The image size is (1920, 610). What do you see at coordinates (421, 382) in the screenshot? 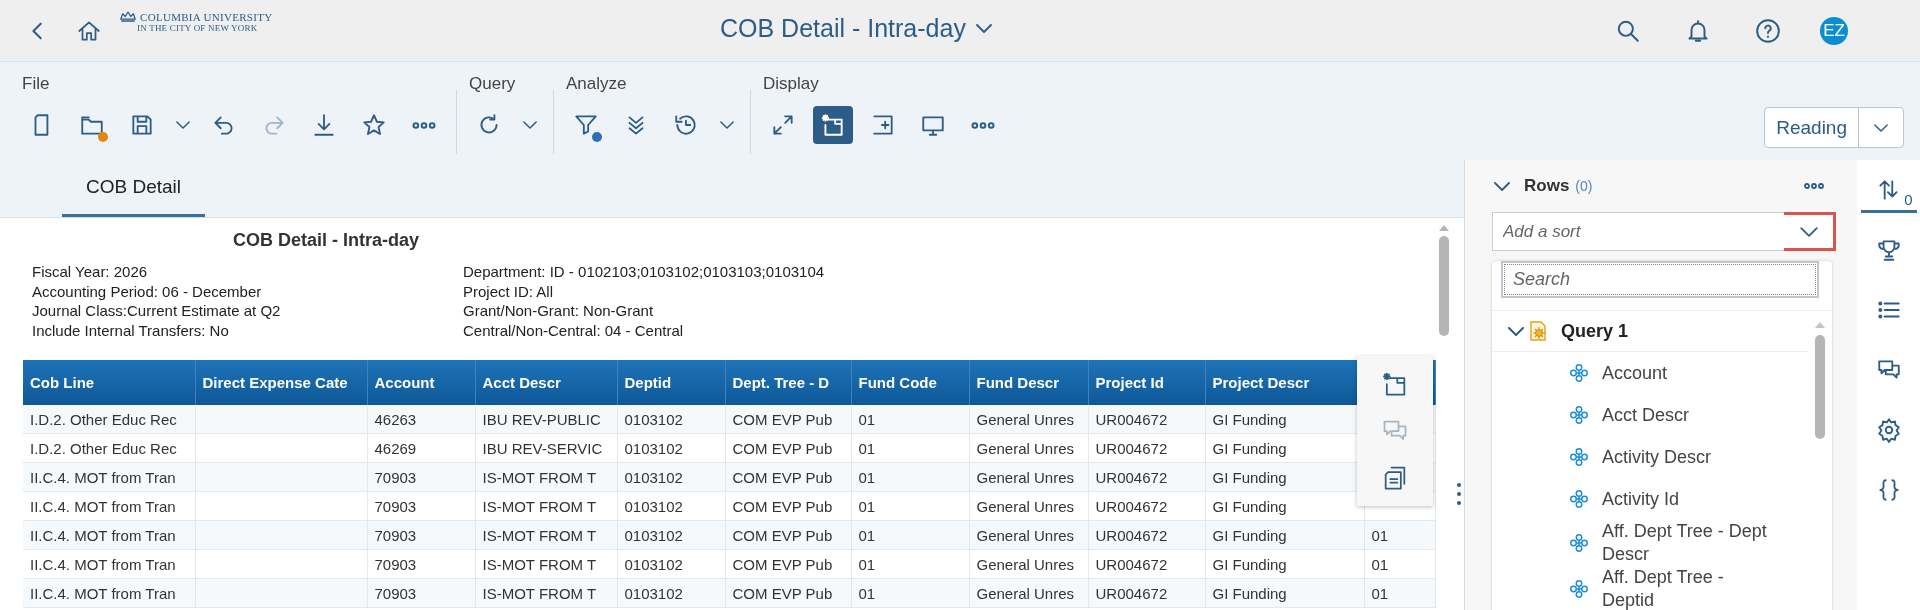
I see `column-header: Account` at bounding box center [421, 382].